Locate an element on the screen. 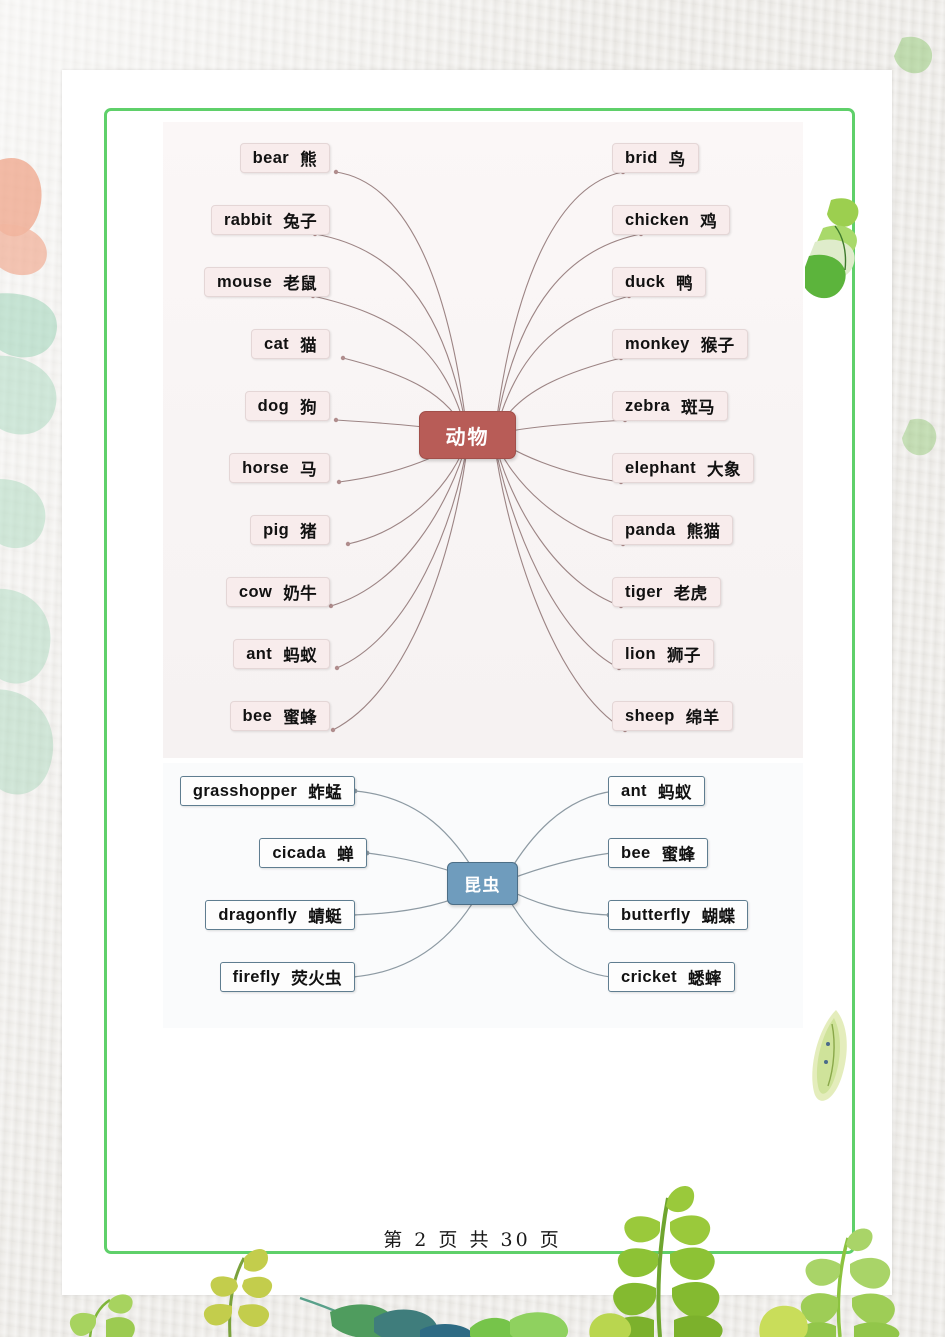  node-chinese-label: 鸟 is located at coordinates (677, 160).